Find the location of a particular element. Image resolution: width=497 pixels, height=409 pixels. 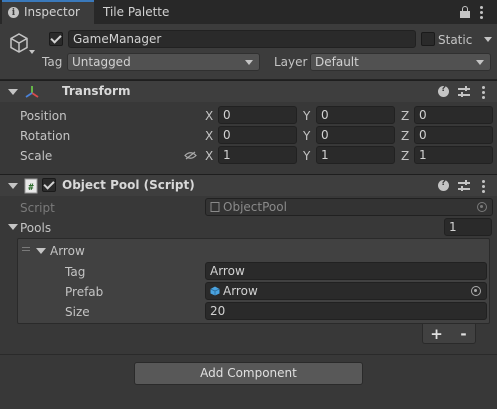

script-field: ObjectPool is located at coordinates (349, 207).